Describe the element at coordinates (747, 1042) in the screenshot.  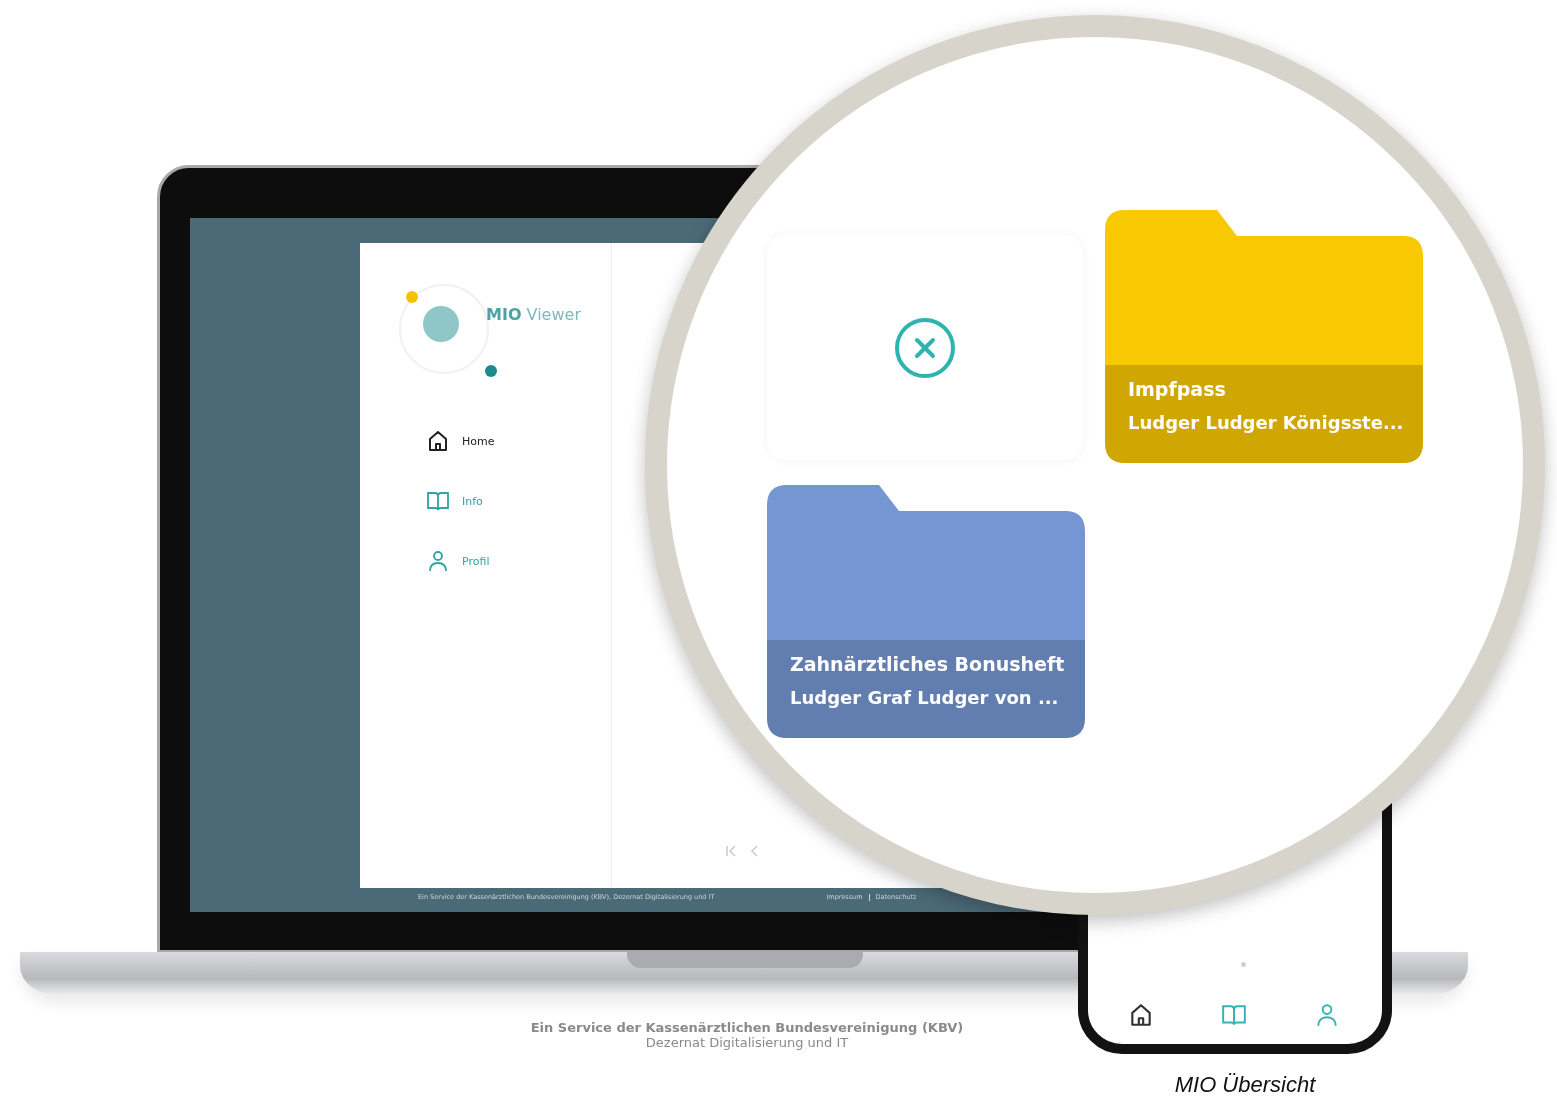
I see `credit-subtext: Dezernat Digitalisierung und IT` at that location.